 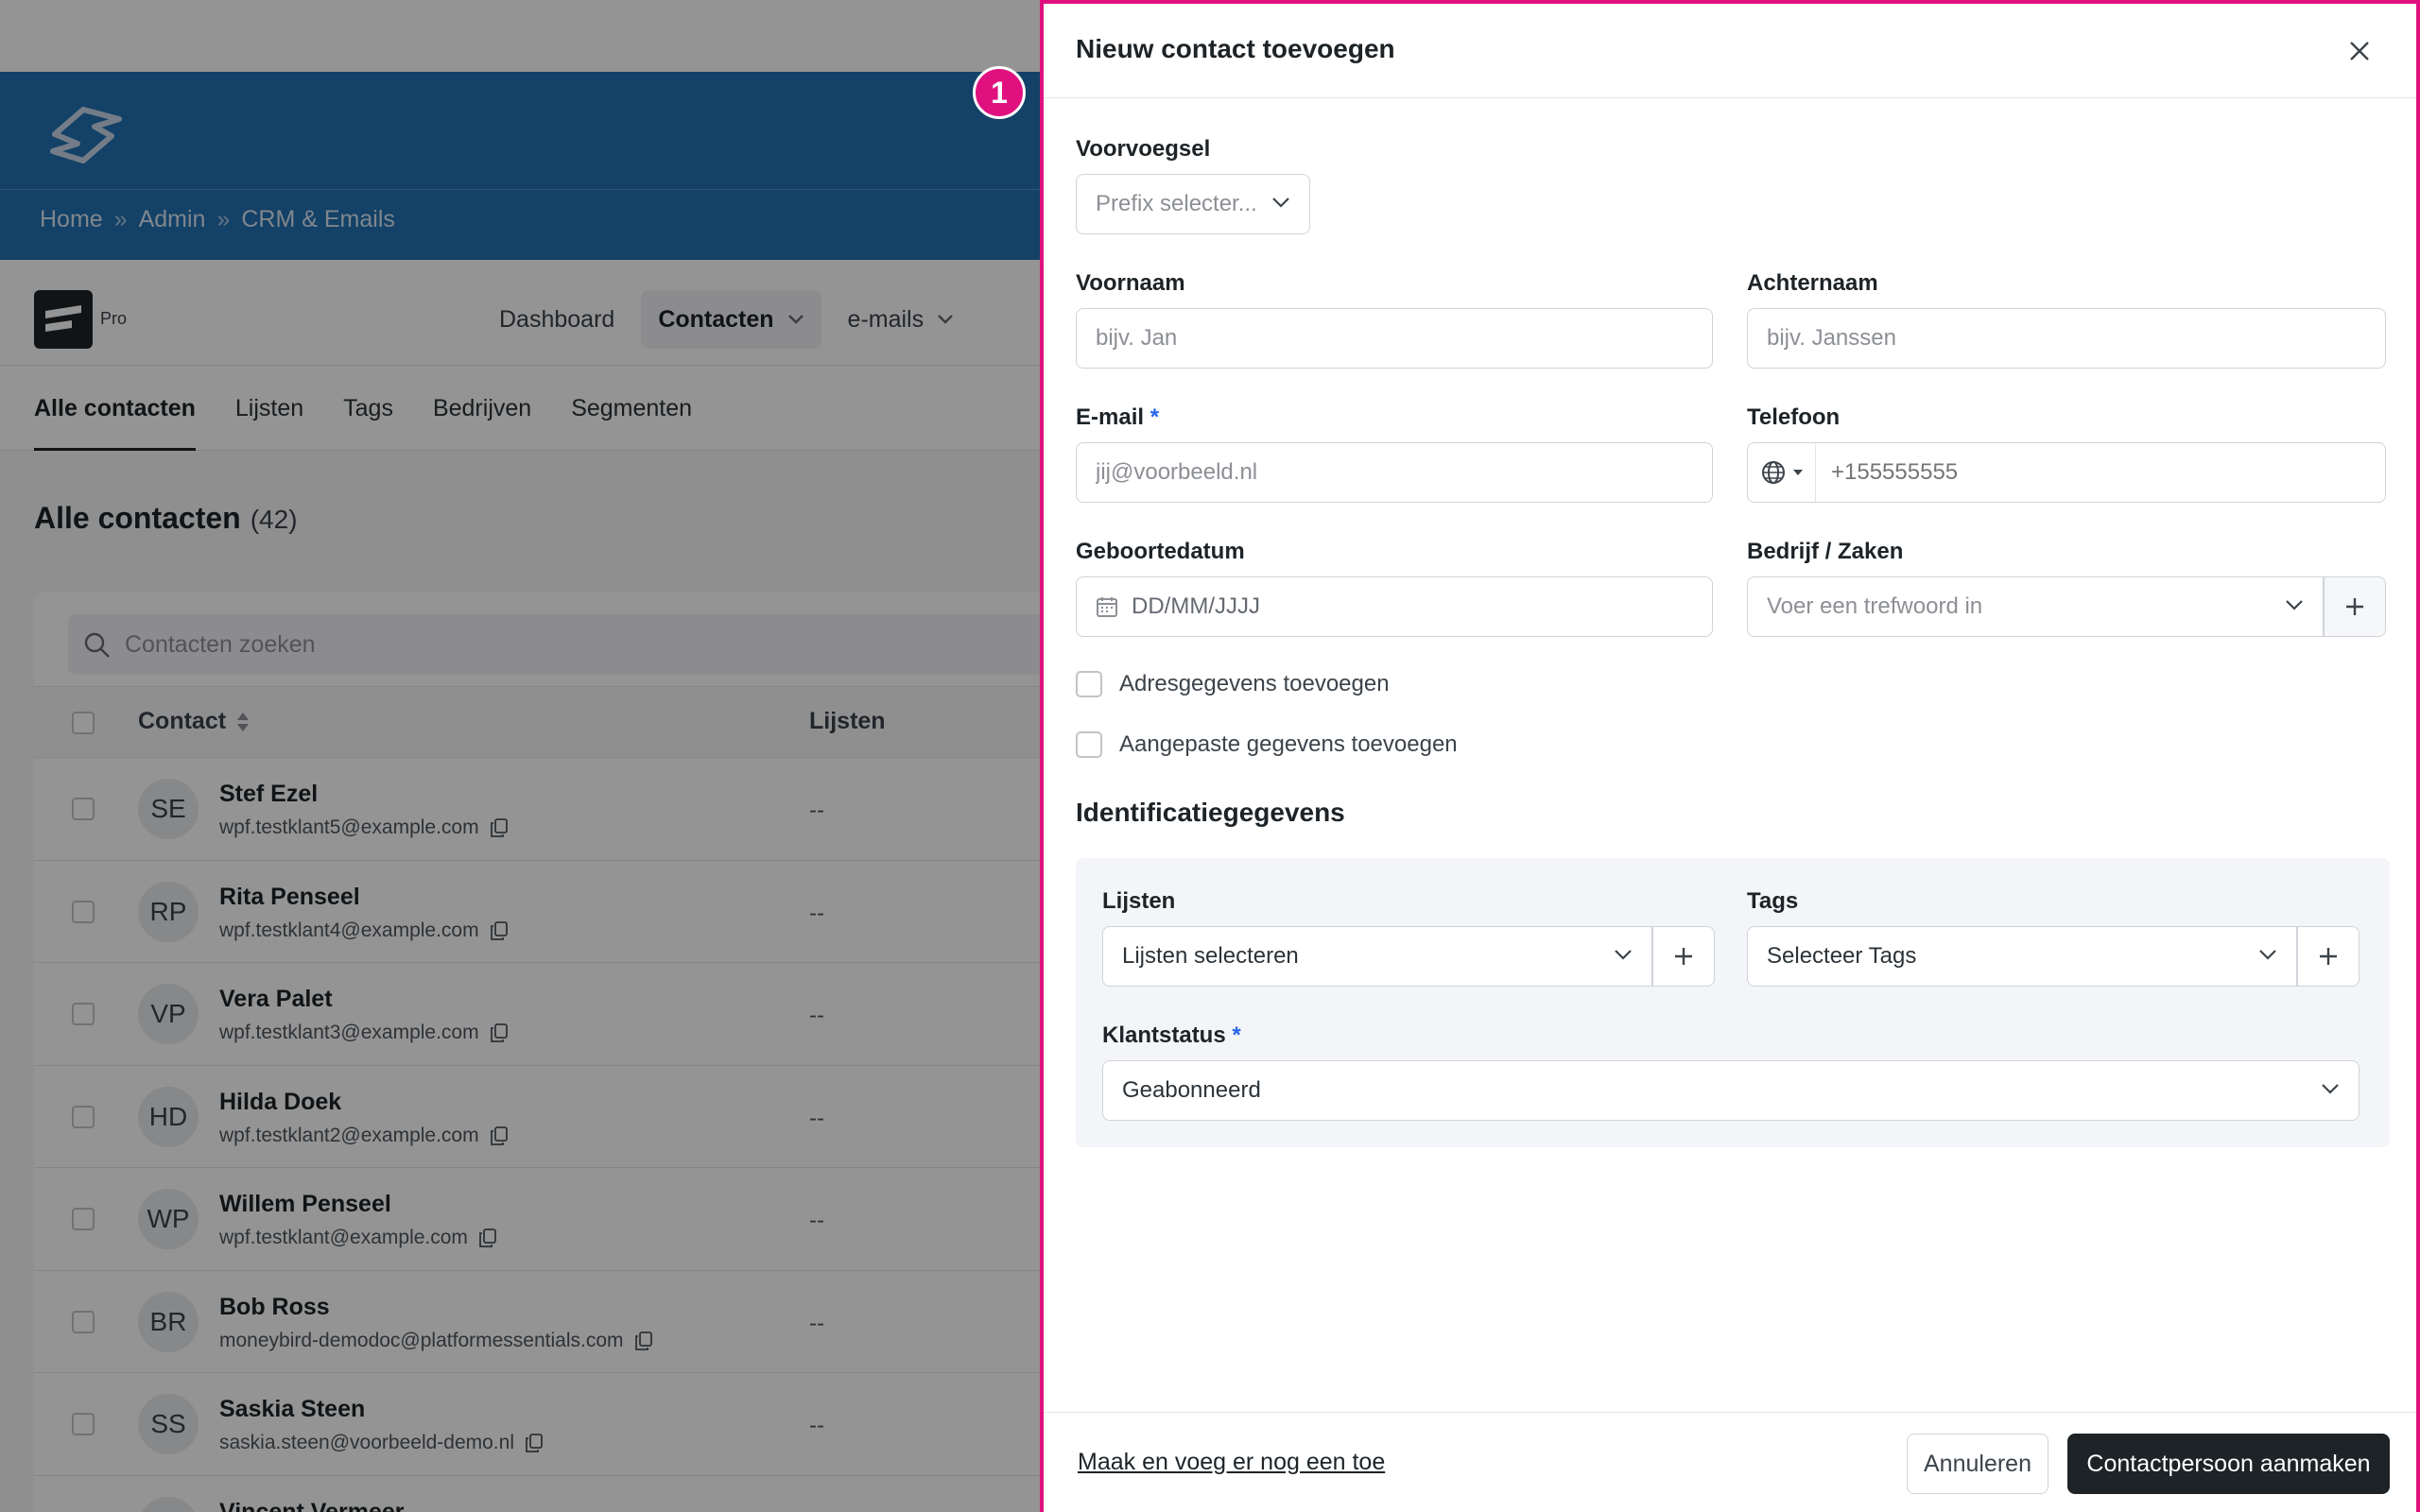 What do you see at coordinates (2099, 472) in the screenshot?
I see `phone-input` at bounding box center [2099, 472].